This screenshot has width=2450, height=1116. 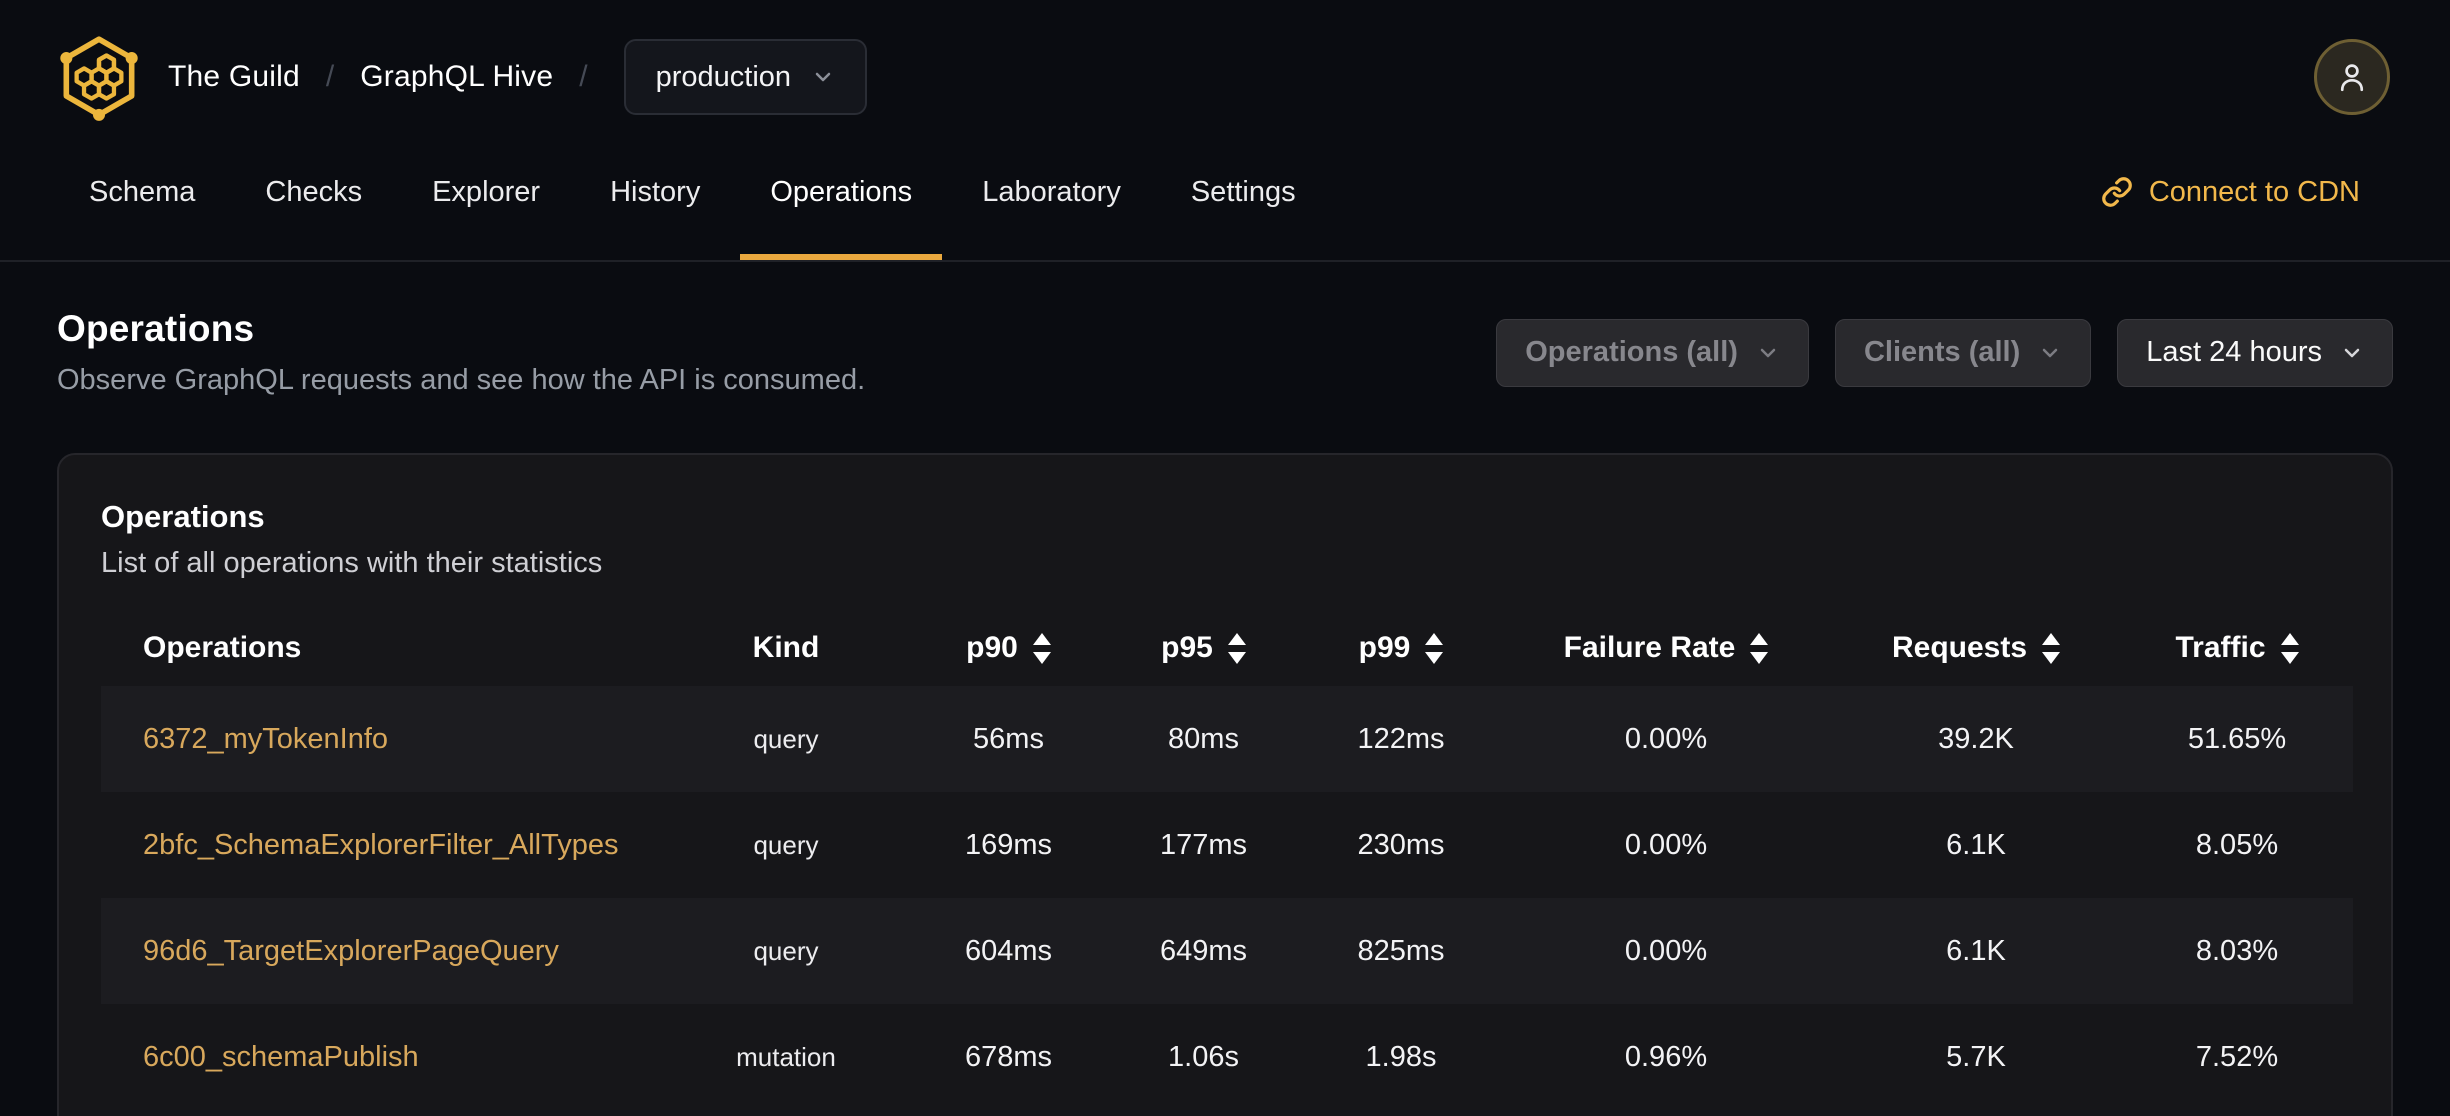 What do you see at coordinates (380, 845) in the screenshot?
I see `operation-link: 2bfc_SchemaExplorerFilter_AllTypes` at bounding box center [380, 845].